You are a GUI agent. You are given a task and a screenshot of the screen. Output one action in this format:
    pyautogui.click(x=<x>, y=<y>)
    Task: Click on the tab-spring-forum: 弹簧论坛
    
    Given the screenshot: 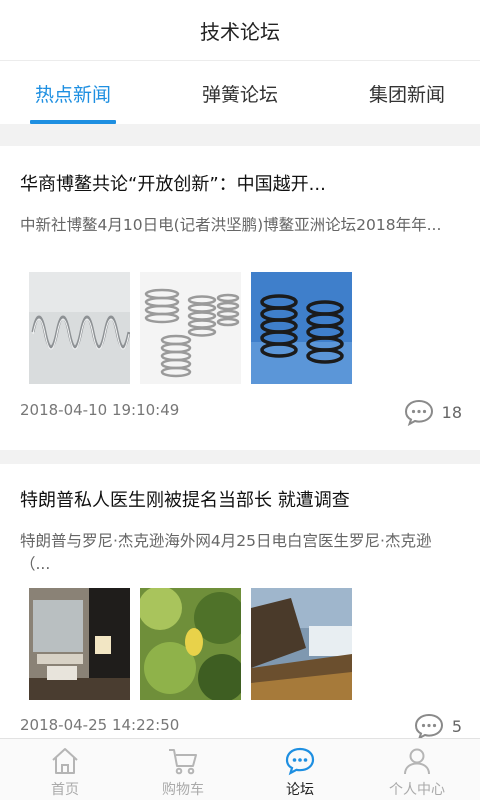 What is the action you would take?
    pyautogui.click(x=240, y=93)
    